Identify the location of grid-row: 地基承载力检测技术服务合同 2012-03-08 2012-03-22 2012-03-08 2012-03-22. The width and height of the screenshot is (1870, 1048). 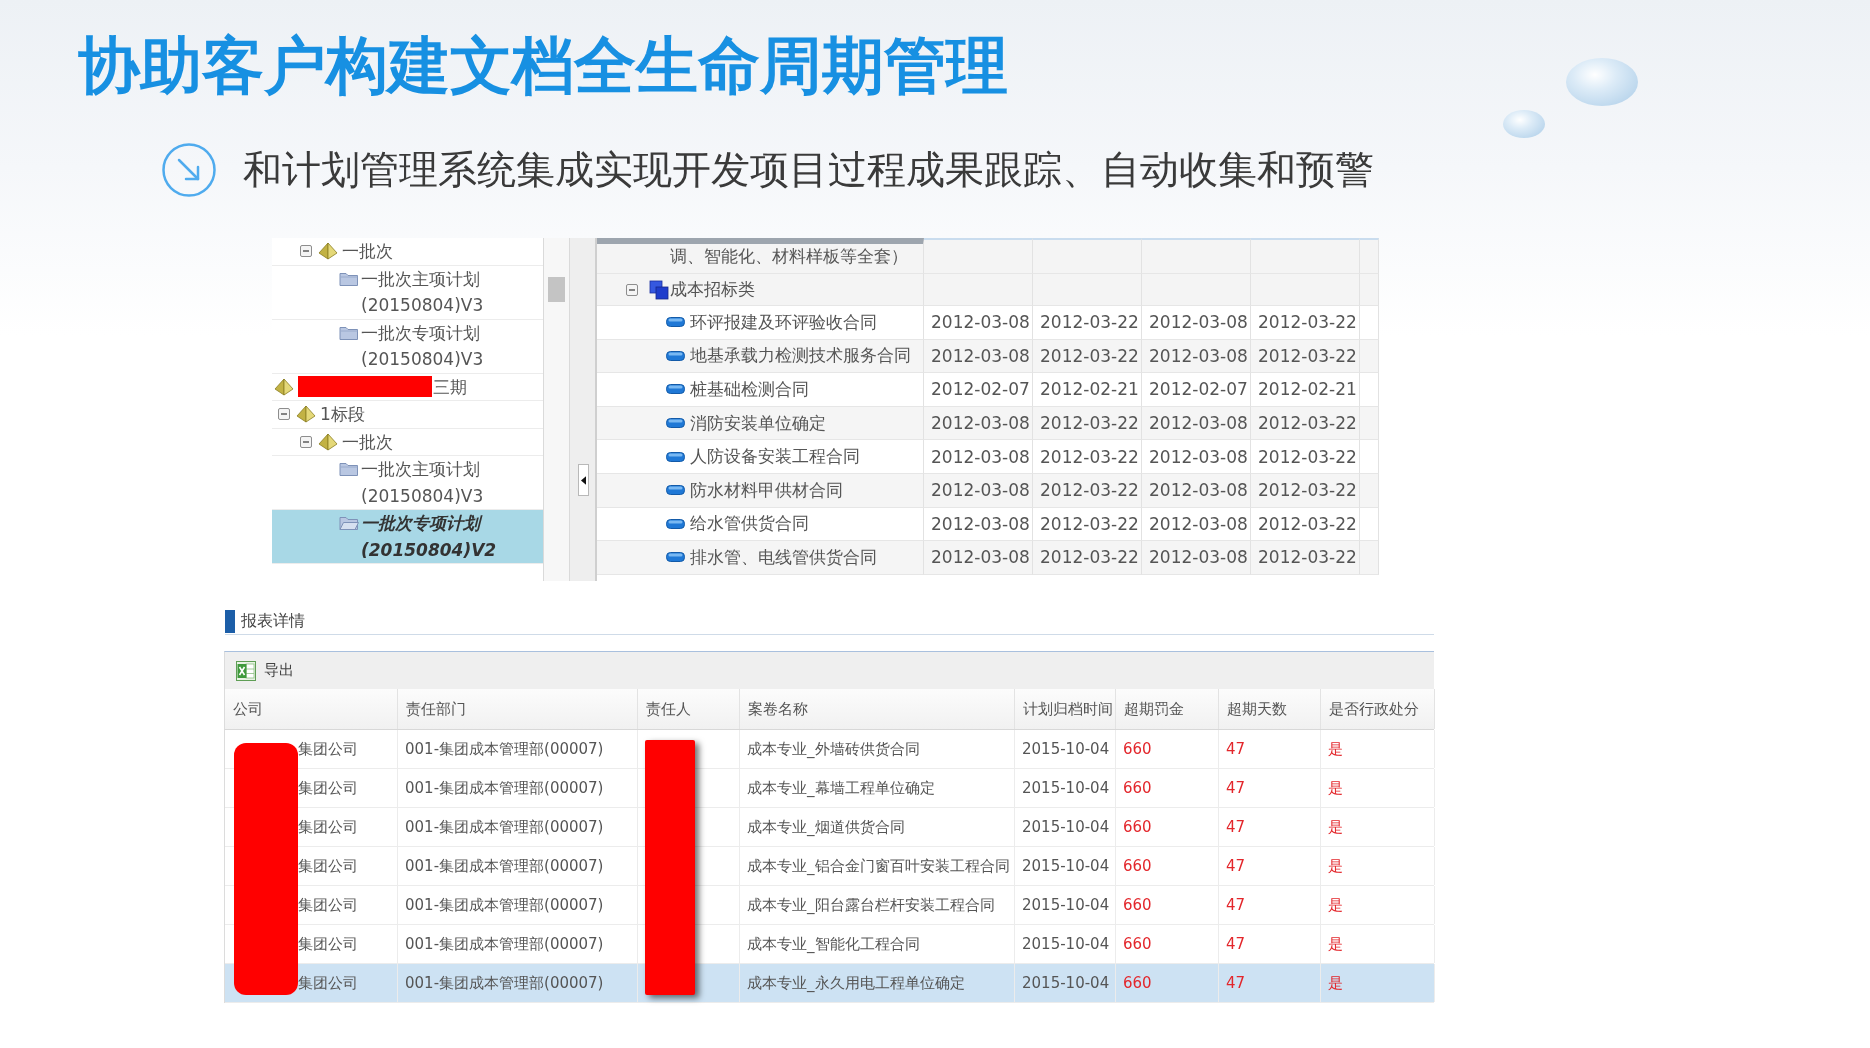
(988, 356).